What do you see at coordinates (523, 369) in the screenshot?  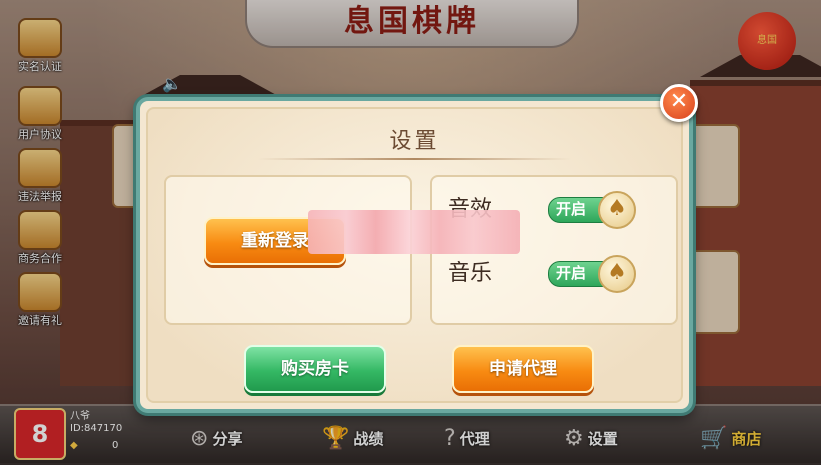 I see `apply-agent-button: 申请代理` at bounding box center [523, 369].